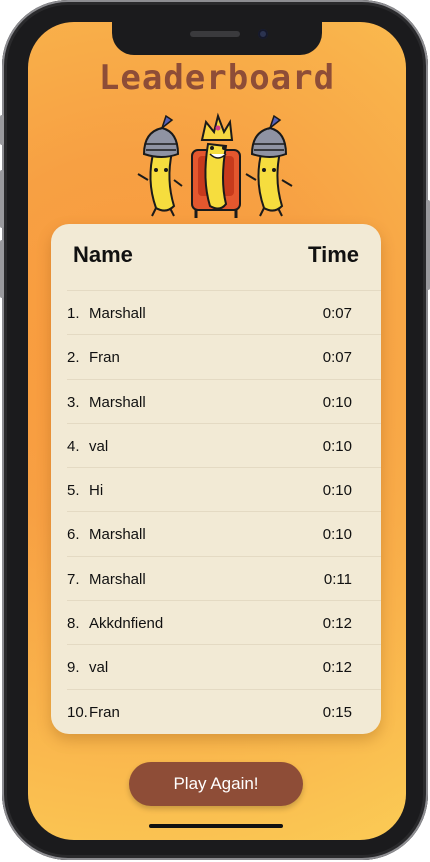 The height and width of the screenshot is (862, 430). Describe the element at coordinates (224, 400) in the screenshot. I see `leaderboard-row: 3. Marshall 0:10` at that location.